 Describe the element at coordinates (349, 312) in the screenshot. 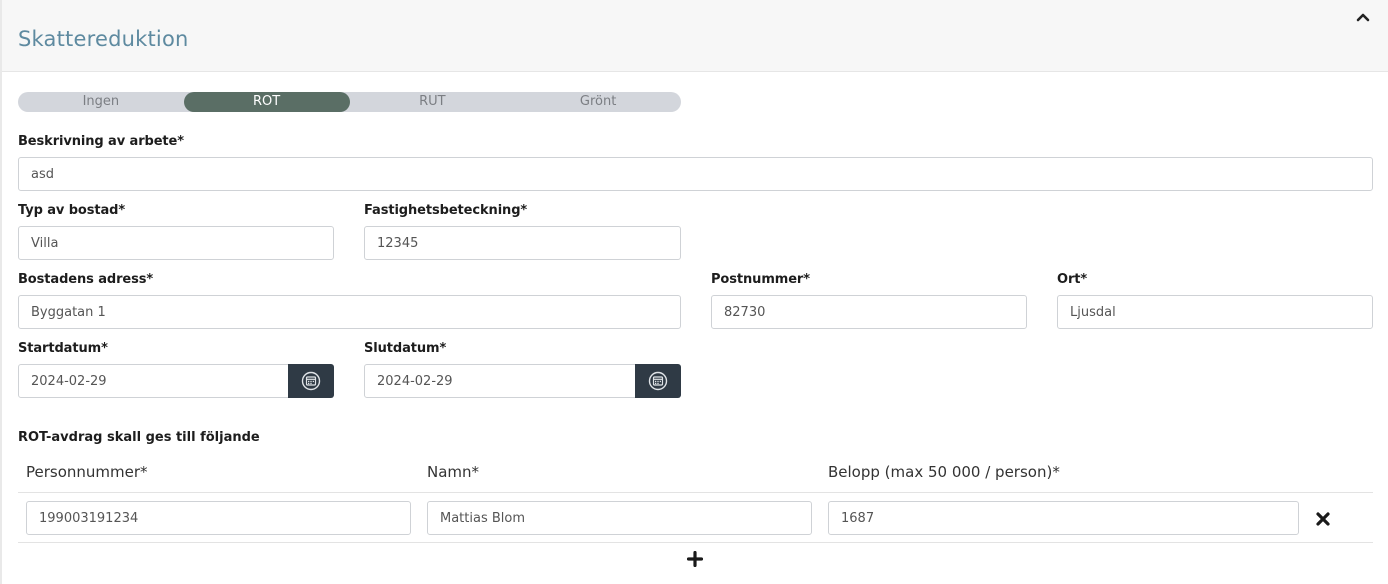

I see `address-input` at that location.